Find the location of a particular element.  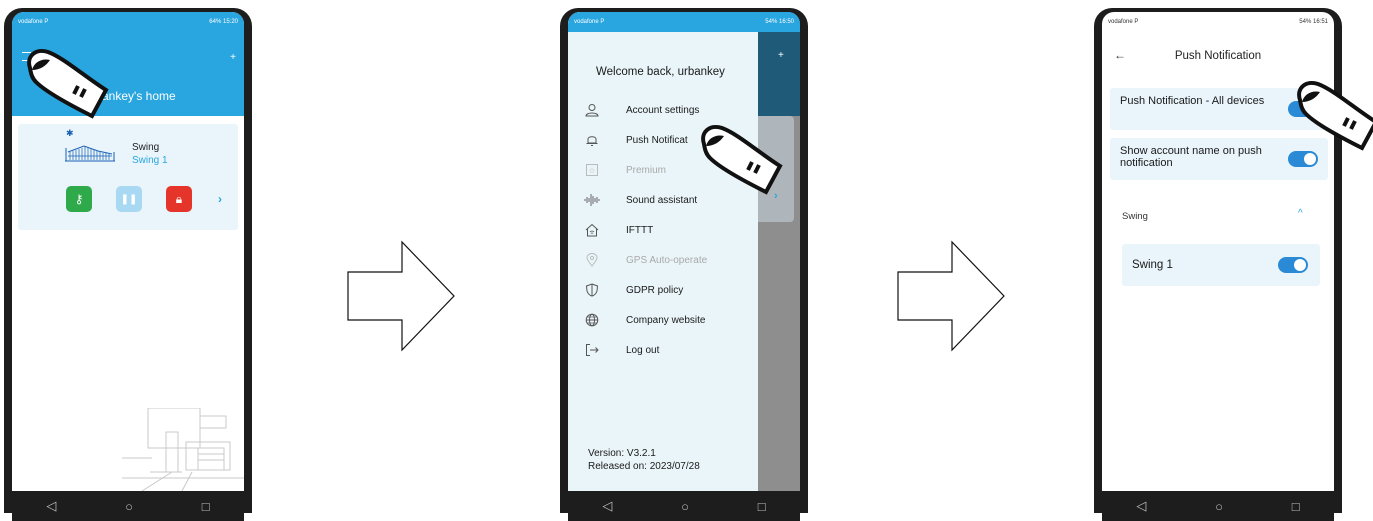

device-label: Swing 1 is located at coordinates (1152, 265).